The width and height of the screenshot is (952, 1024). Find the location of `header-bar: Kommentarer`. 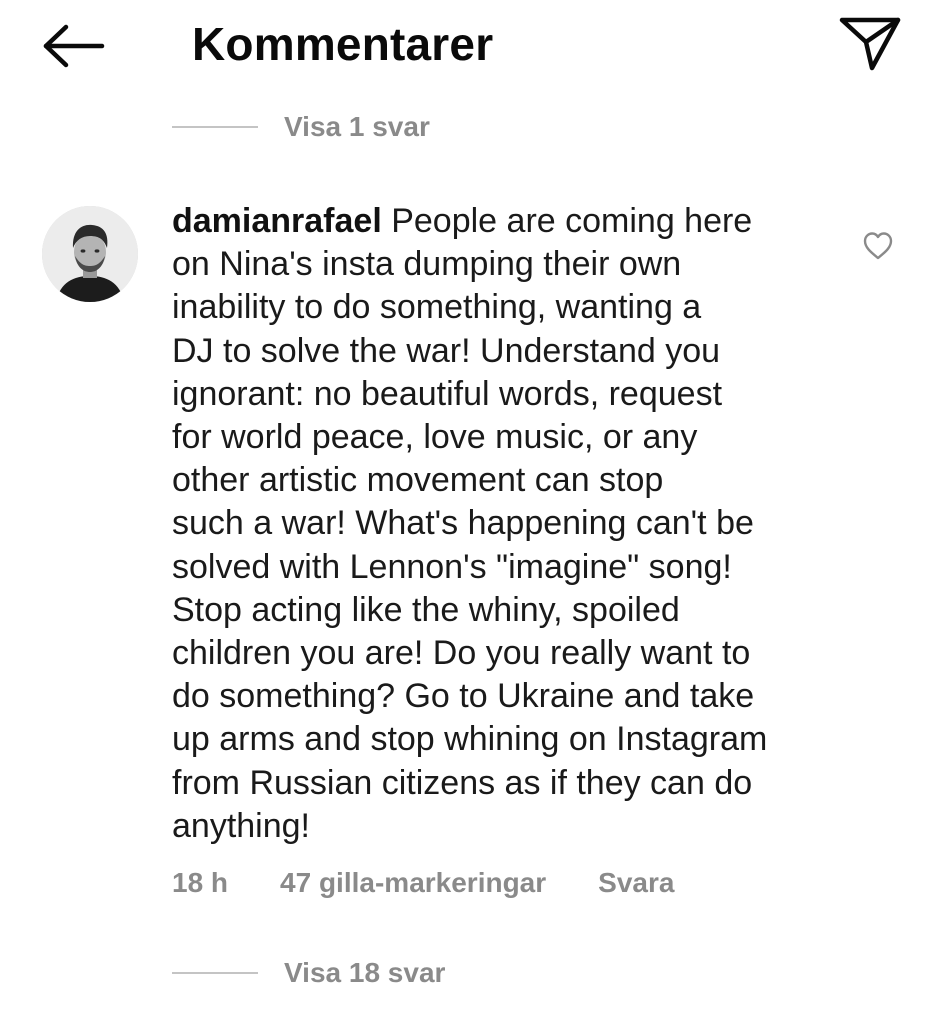

header-bar: Kommentarer is located at coordinates (476, 45).